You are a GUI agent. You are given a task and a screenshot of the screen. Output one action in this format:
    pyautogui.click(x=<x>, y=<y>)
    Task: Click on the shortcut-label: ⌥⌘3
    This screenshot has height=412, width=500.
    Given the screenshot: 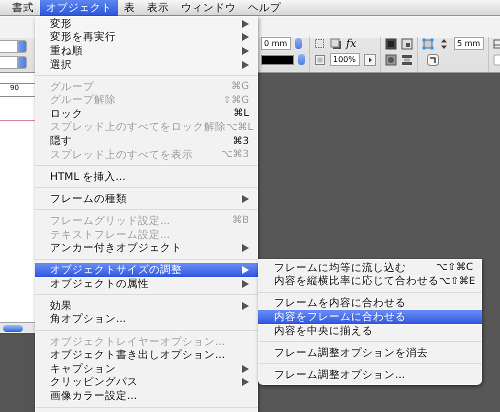 What is the action you would take?
    pyautogui.click(x=235, y=154)
    